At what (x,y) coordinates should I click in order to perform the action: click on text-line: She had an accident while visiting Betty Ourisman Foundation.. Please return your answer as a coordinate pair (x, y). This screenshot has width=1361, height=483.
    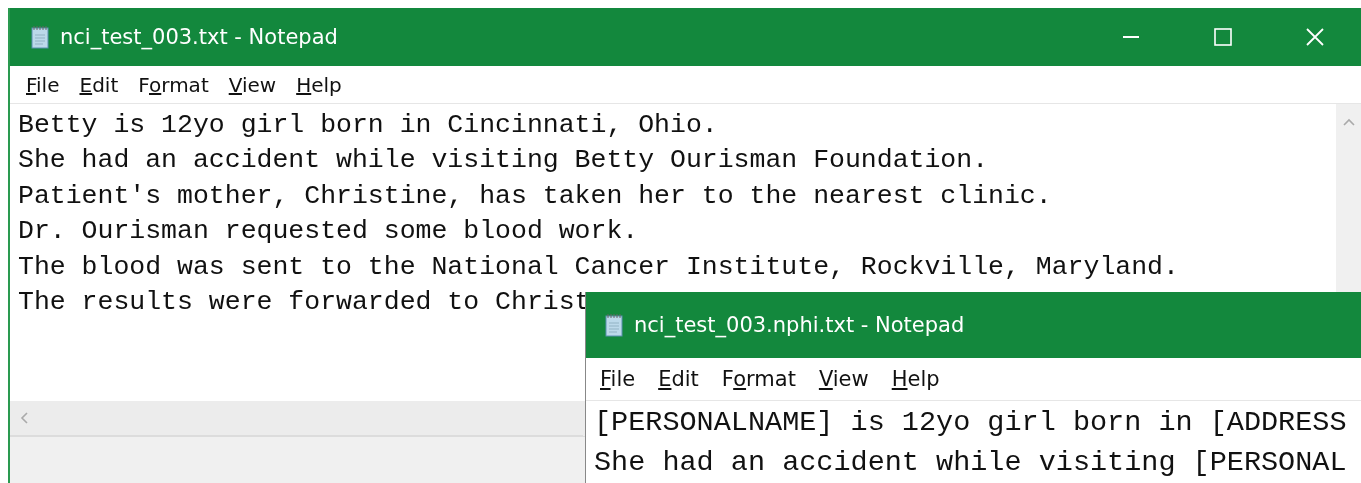
    Looking at the image, I should click on (504, 161).